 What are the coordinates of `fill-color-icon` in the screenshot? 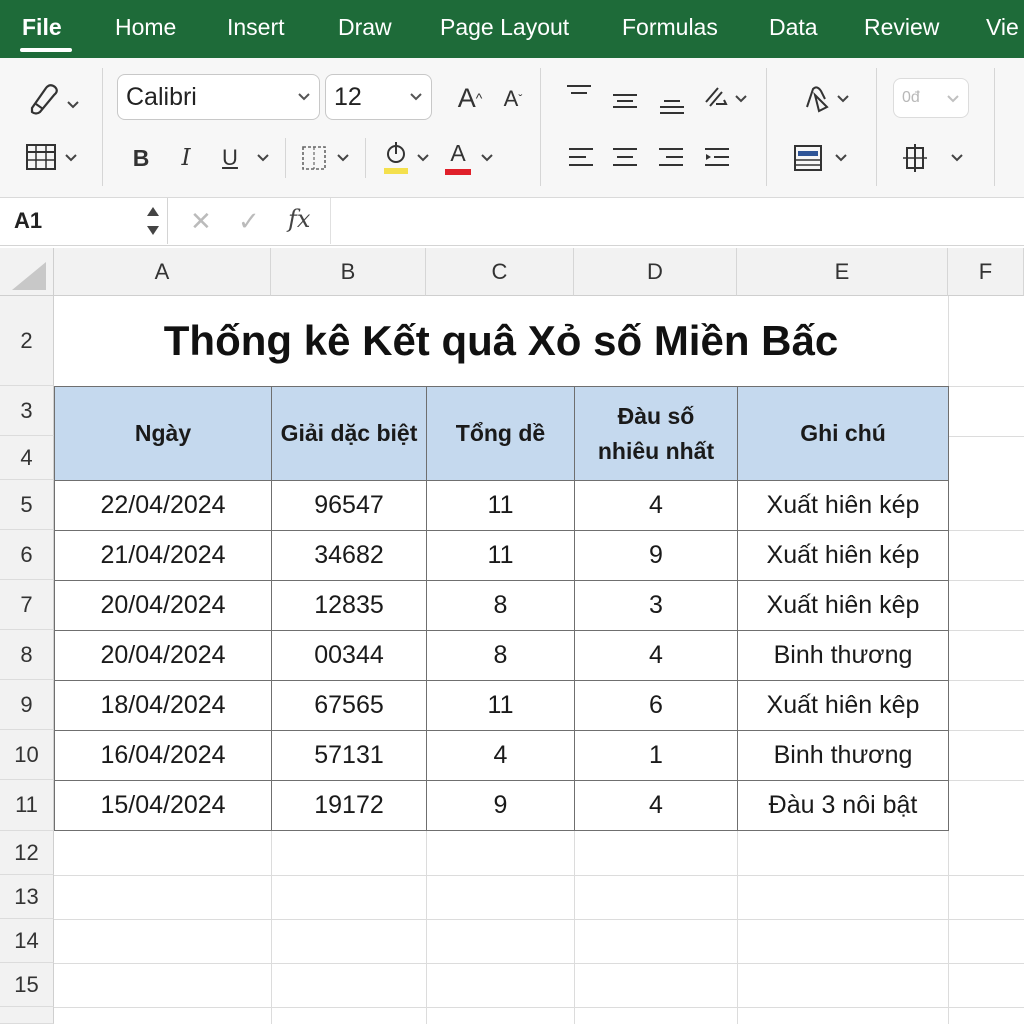 It's located at (396, 158).